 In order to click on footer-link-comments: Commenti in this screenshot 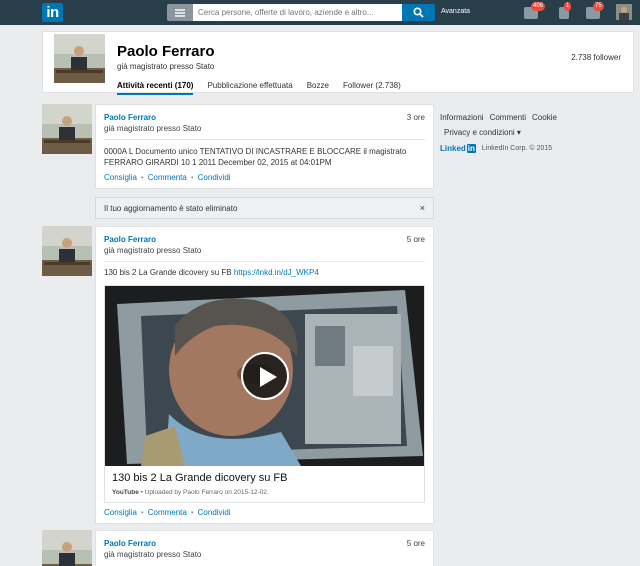, I will do `click(508, 117)`.